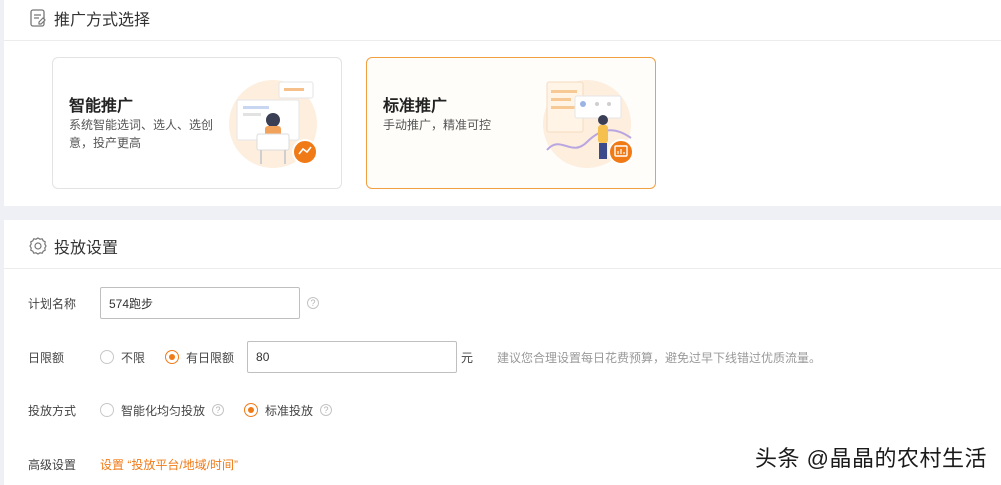 Image resolution: width=1001 pixels, height=485 pixels. Describe the element at coordinates (511, 123) in the screenshot. I see `standard-promo-card: 标准推广 手动推广，精准可控` at that location.